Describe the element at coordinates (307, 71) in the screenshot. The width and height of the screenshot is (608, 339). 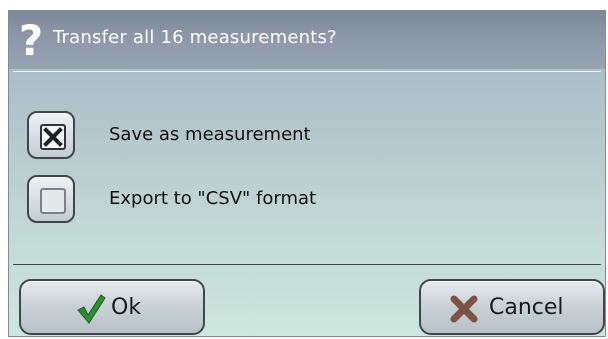
I see `title-divider` at that location.